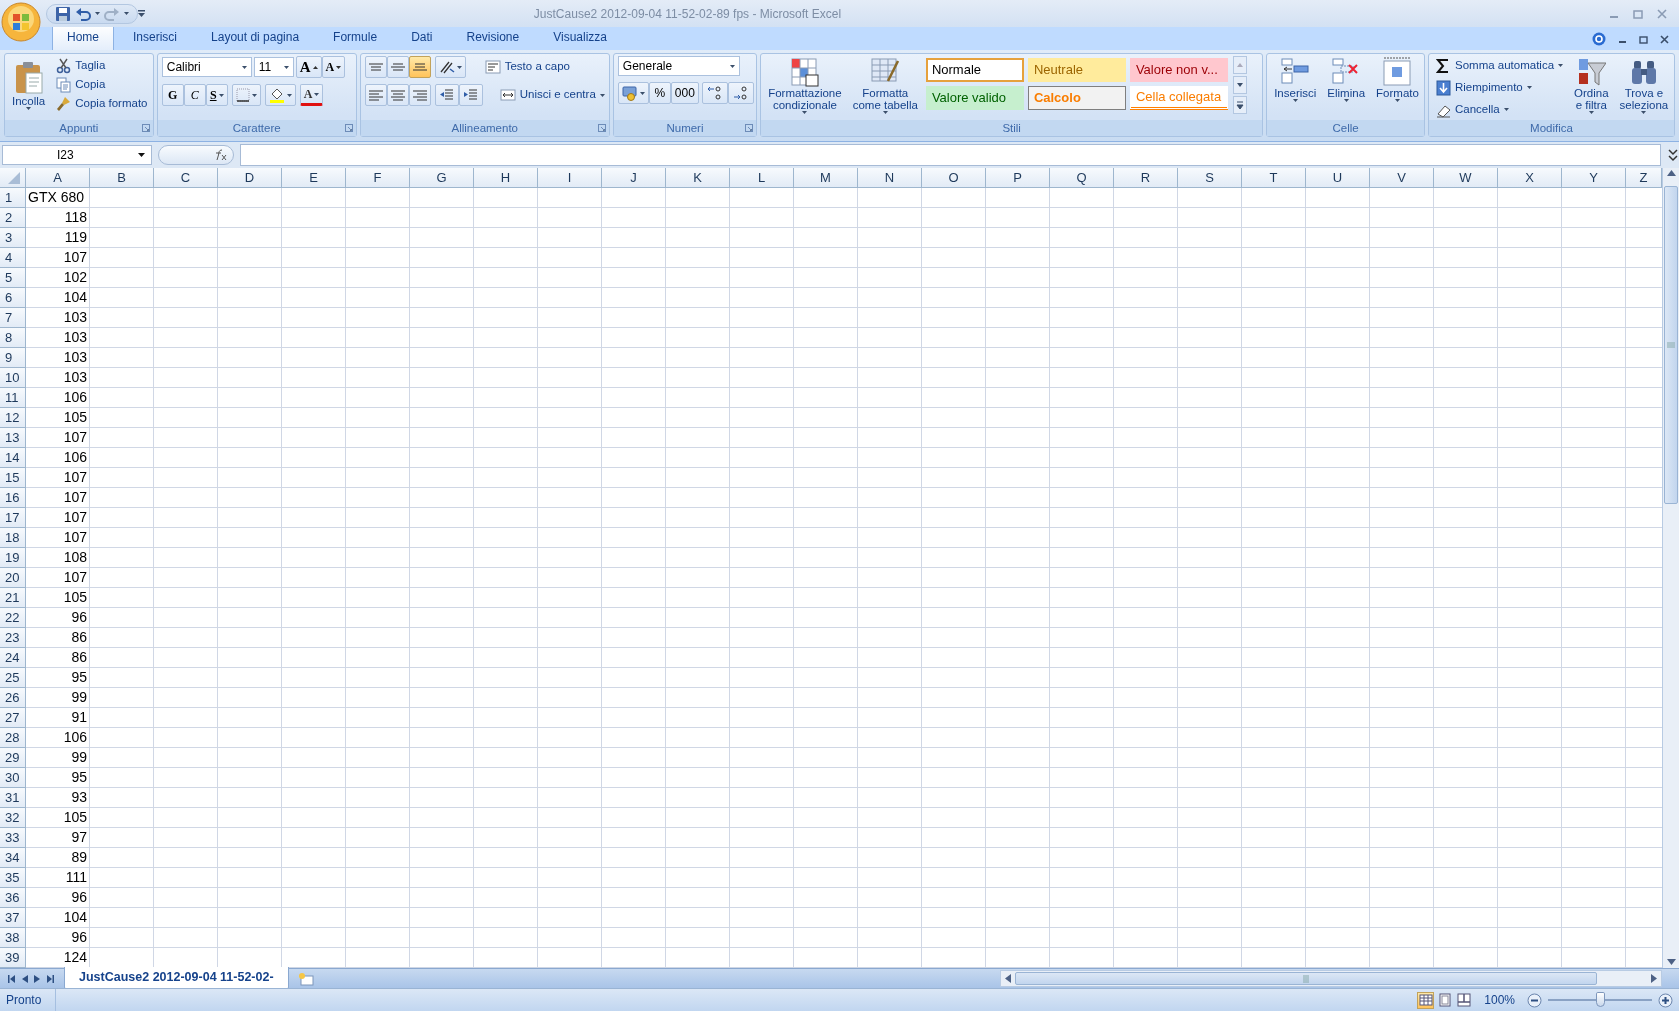 The image size is (1679, 1011). Describe the element at coordinates (1331, 978) in the screenshot. I see `horizontal-scrollbar` at that location.